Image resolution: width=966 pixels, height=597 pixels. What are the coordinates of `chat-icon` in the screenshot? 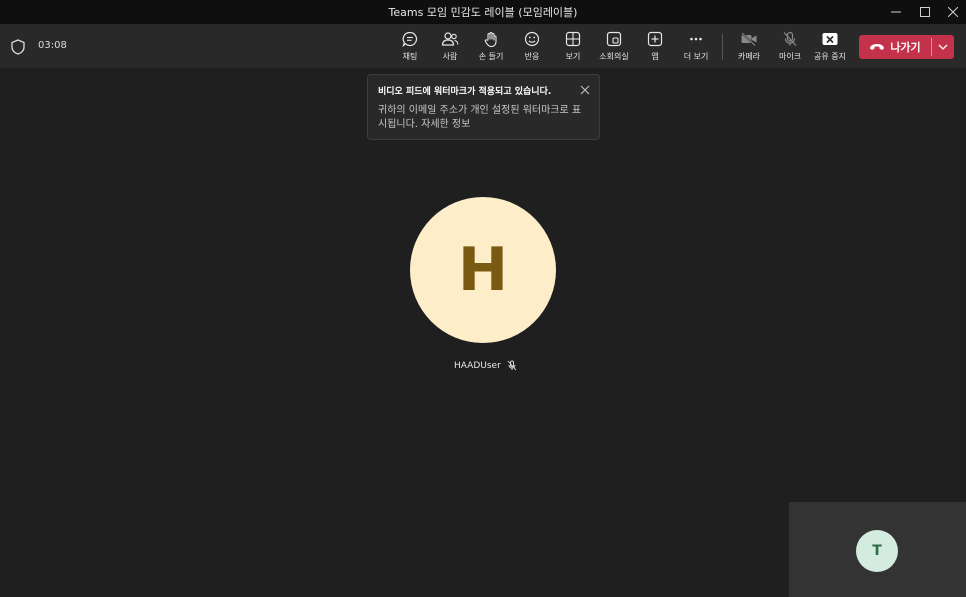 It's located at (410, 39).